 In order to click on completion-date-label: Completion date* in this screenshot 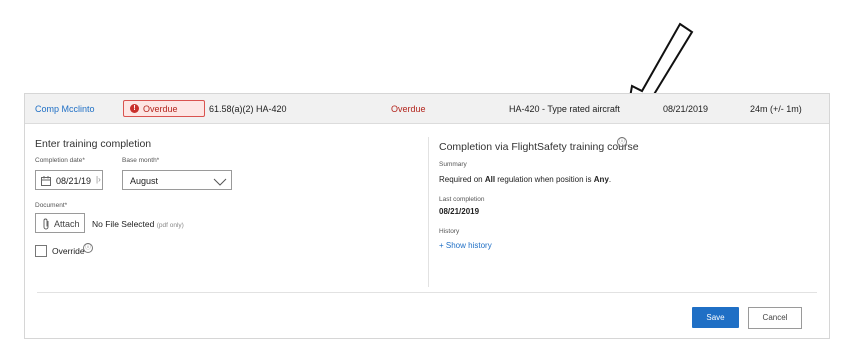, I will do `click(60, 160)`.